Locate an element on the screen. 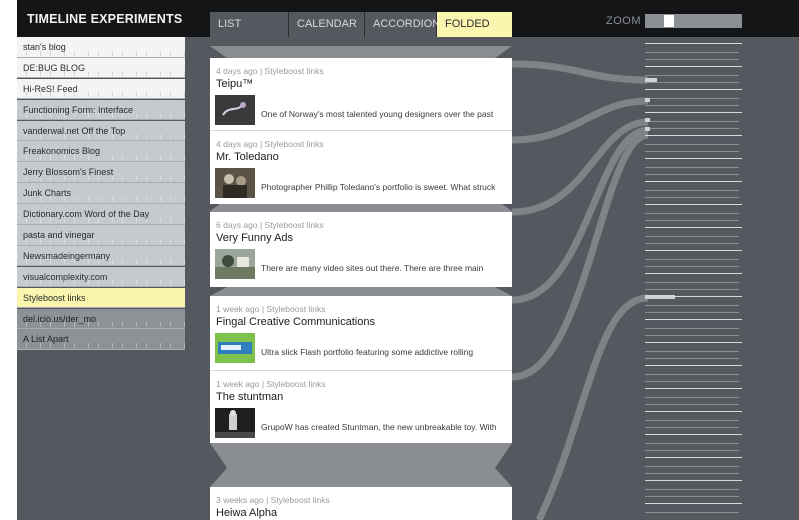  app-title: TIMELINE EXPERIMENTS is located at coordinates (105, 19).